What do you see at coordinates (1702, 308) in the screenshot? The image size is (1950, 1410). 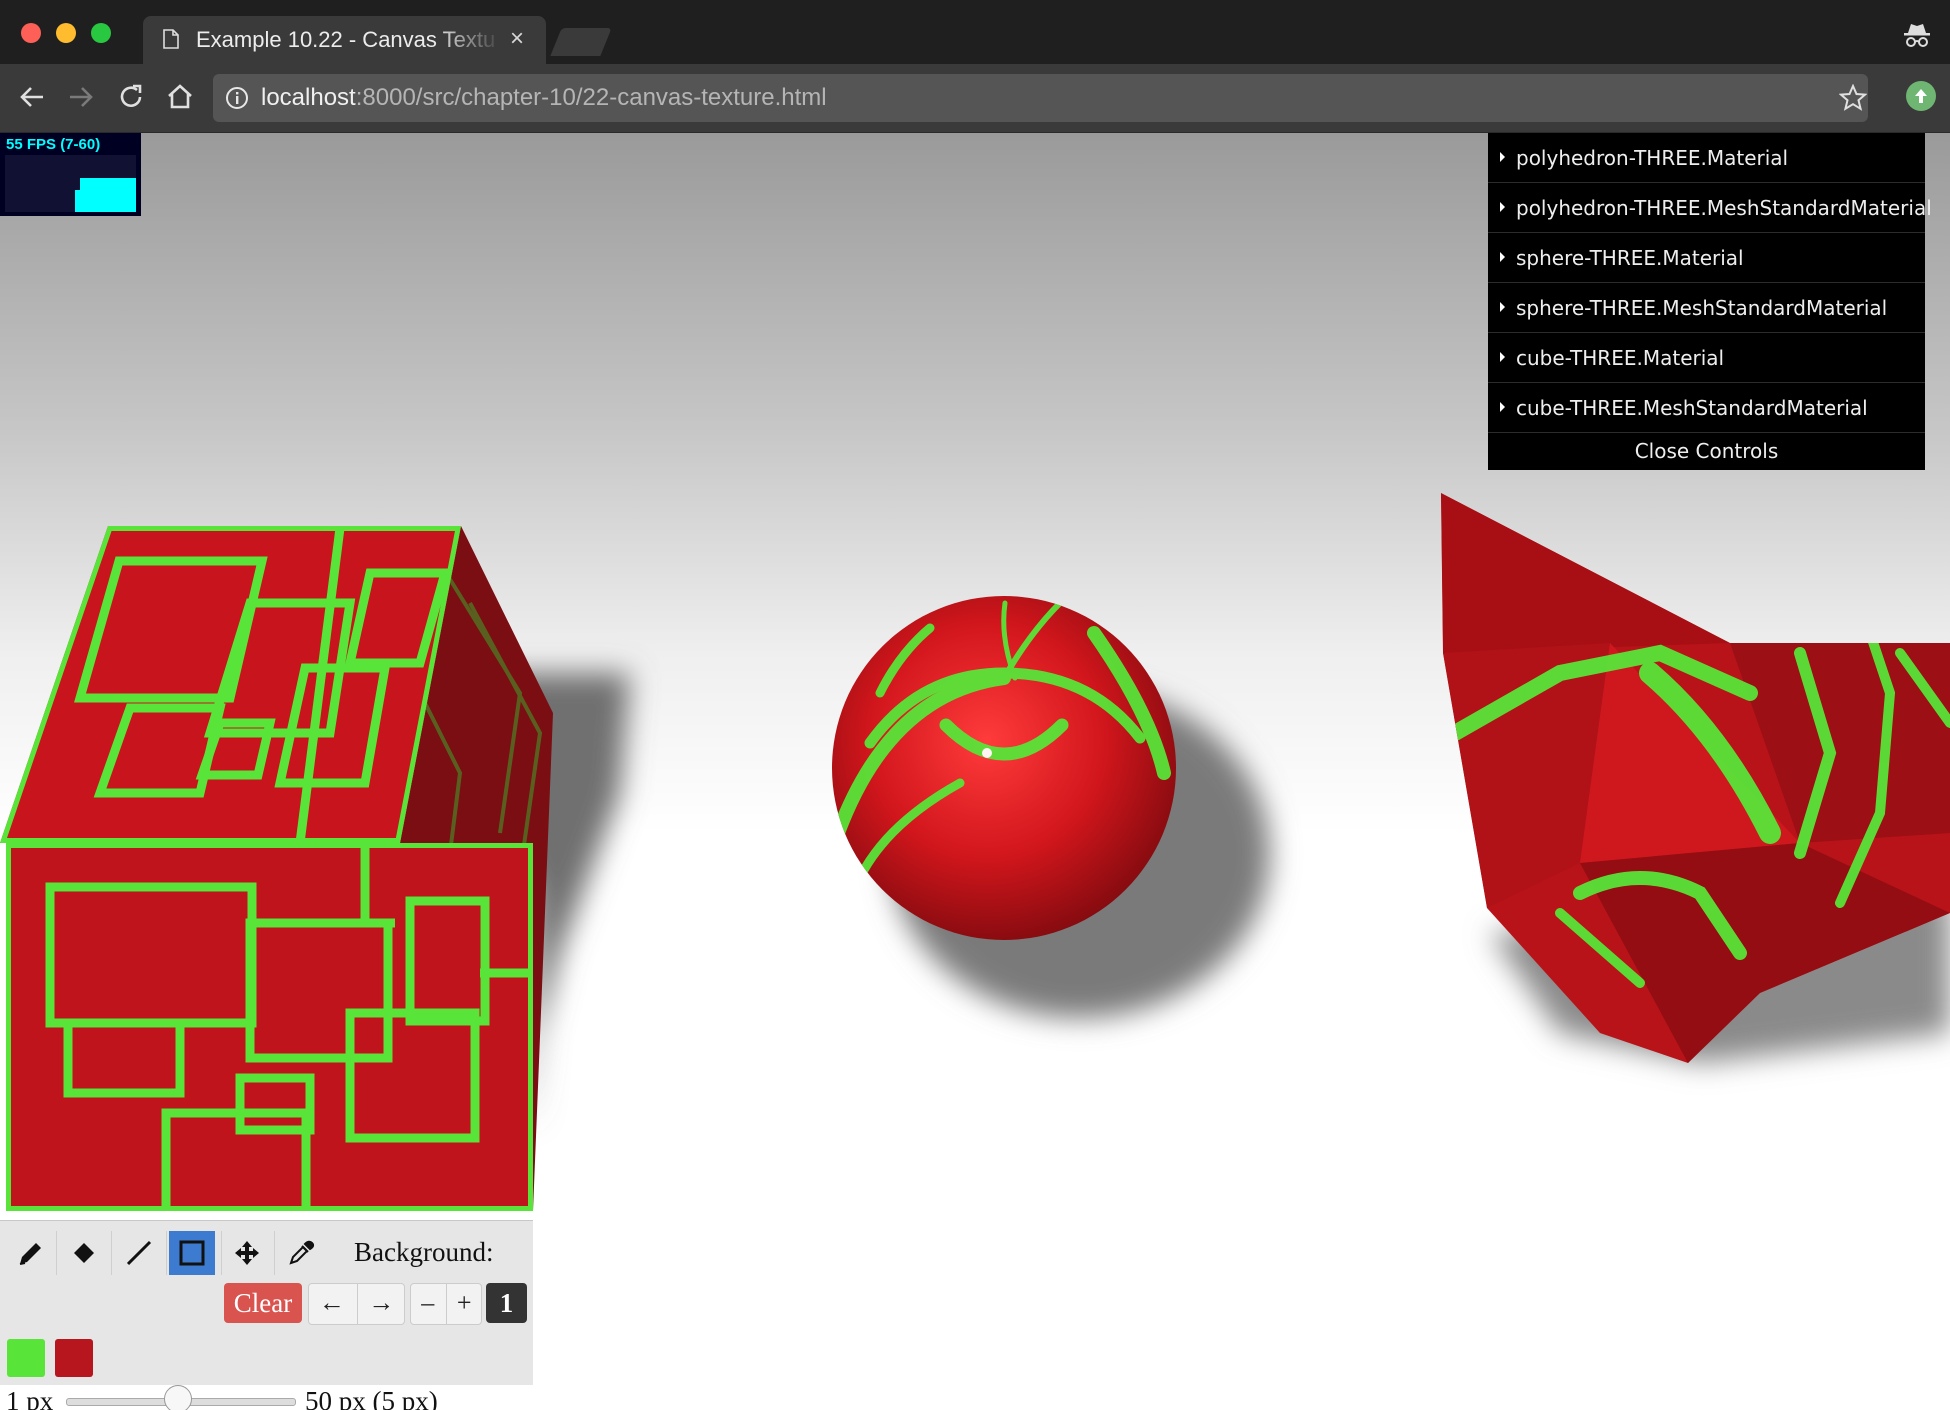 I see `gui-folder-label: sphere-THREE.MeshStandardMaterial` at bounding box center [1702, 308].